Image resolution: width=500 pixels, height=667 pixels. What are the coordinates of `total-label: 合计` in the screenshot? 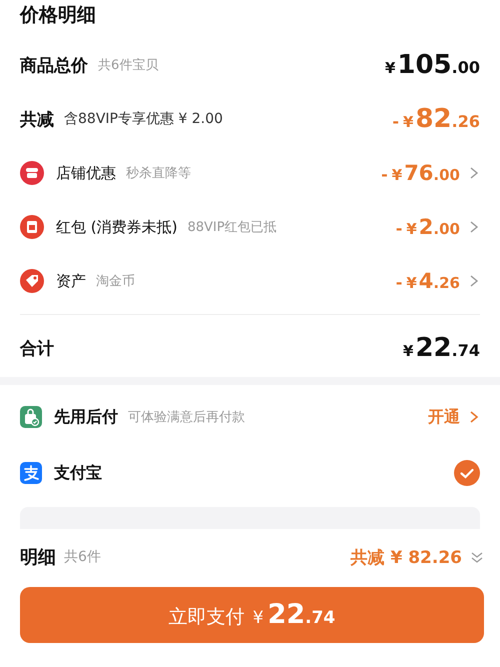 It's located at (37, 349).